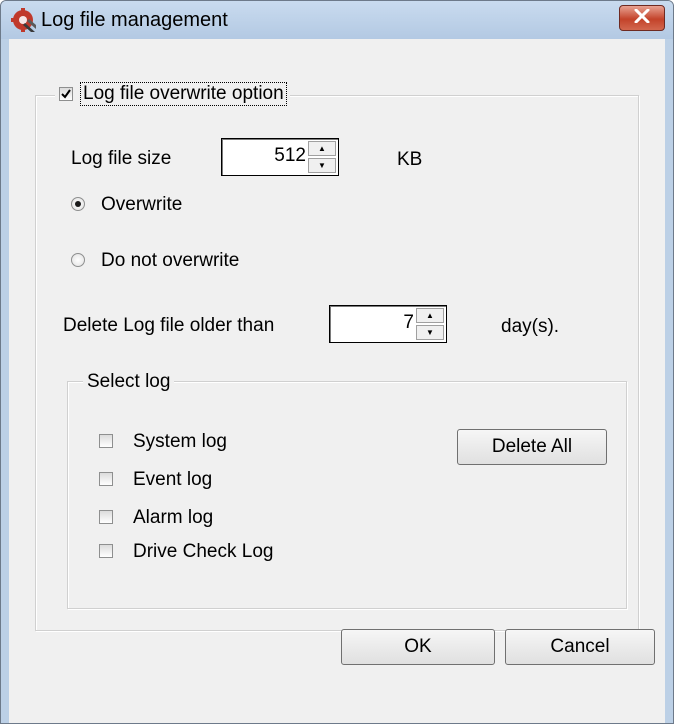 The width and height of the screenshot is (674, 724). I want to click on system-log-checkbox, so click(106, 441).